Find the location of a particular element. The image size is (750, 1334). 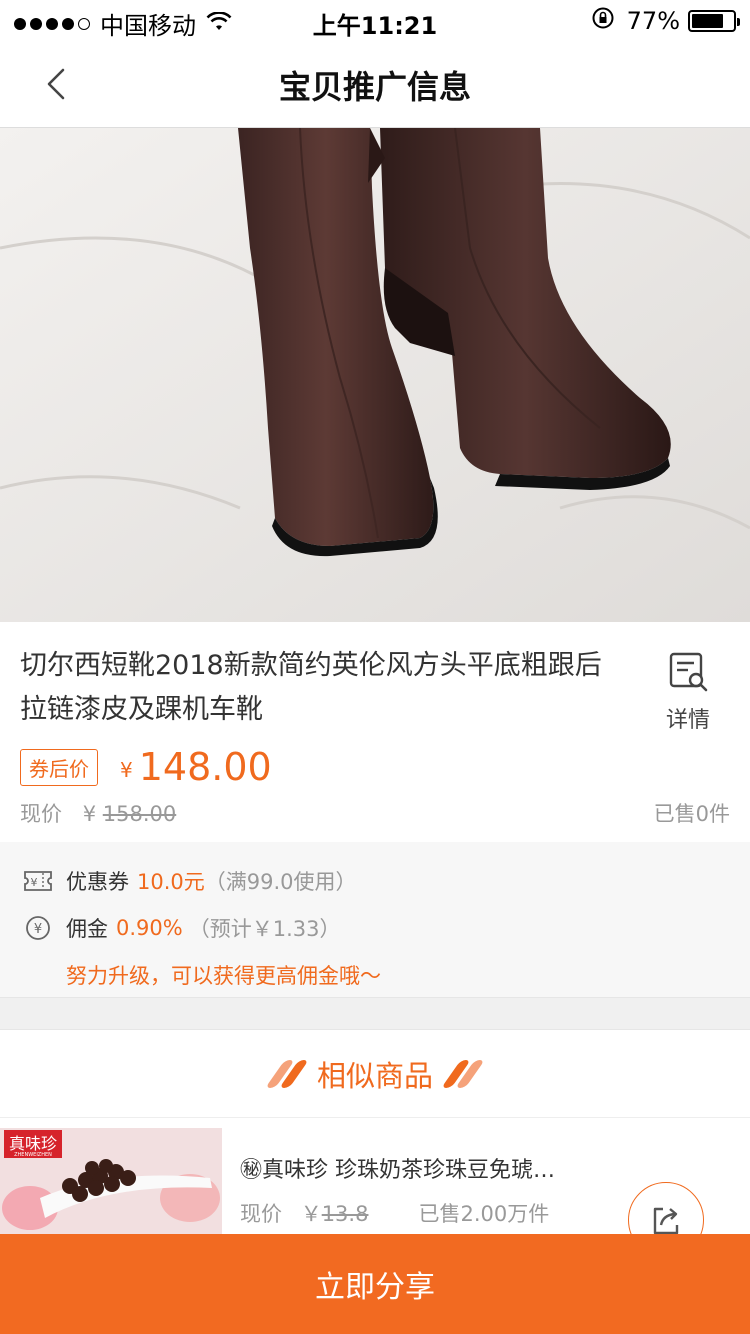

detail-label: 详情 is located at coordinates (687, 720).